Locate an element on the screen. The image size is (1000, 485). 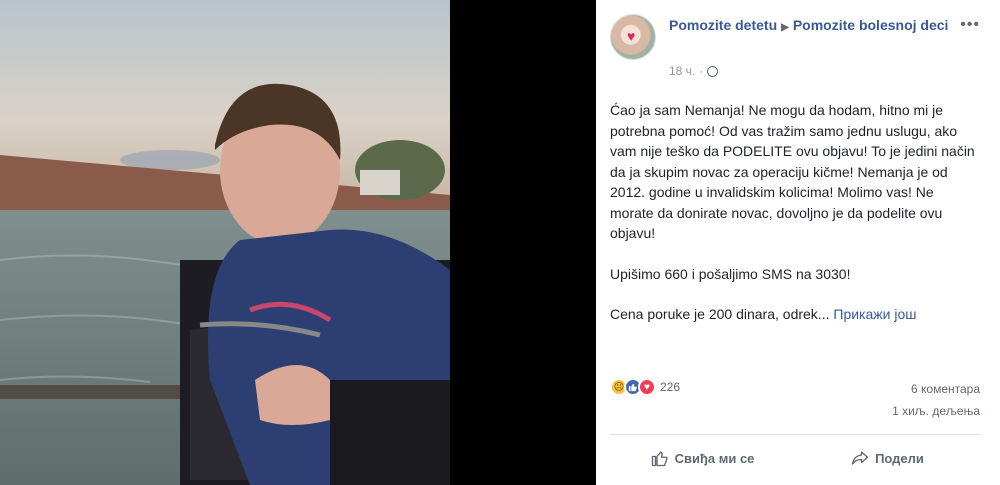
heart-icon: ♥ is located at coordinates (631, 36).